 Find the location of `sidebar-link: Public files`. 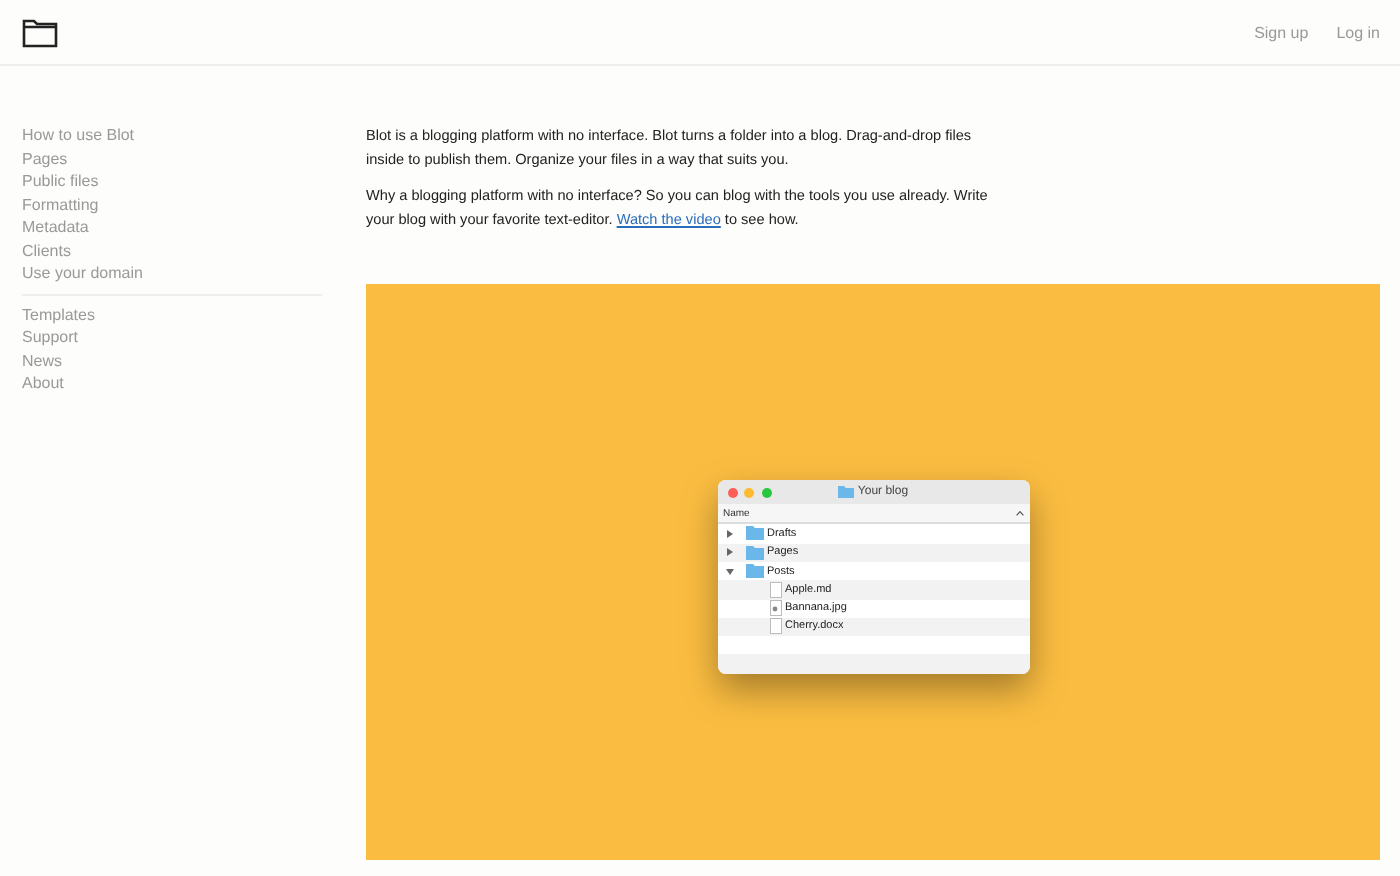

sidebar-link: Public files is located at coordinates (172, 181).